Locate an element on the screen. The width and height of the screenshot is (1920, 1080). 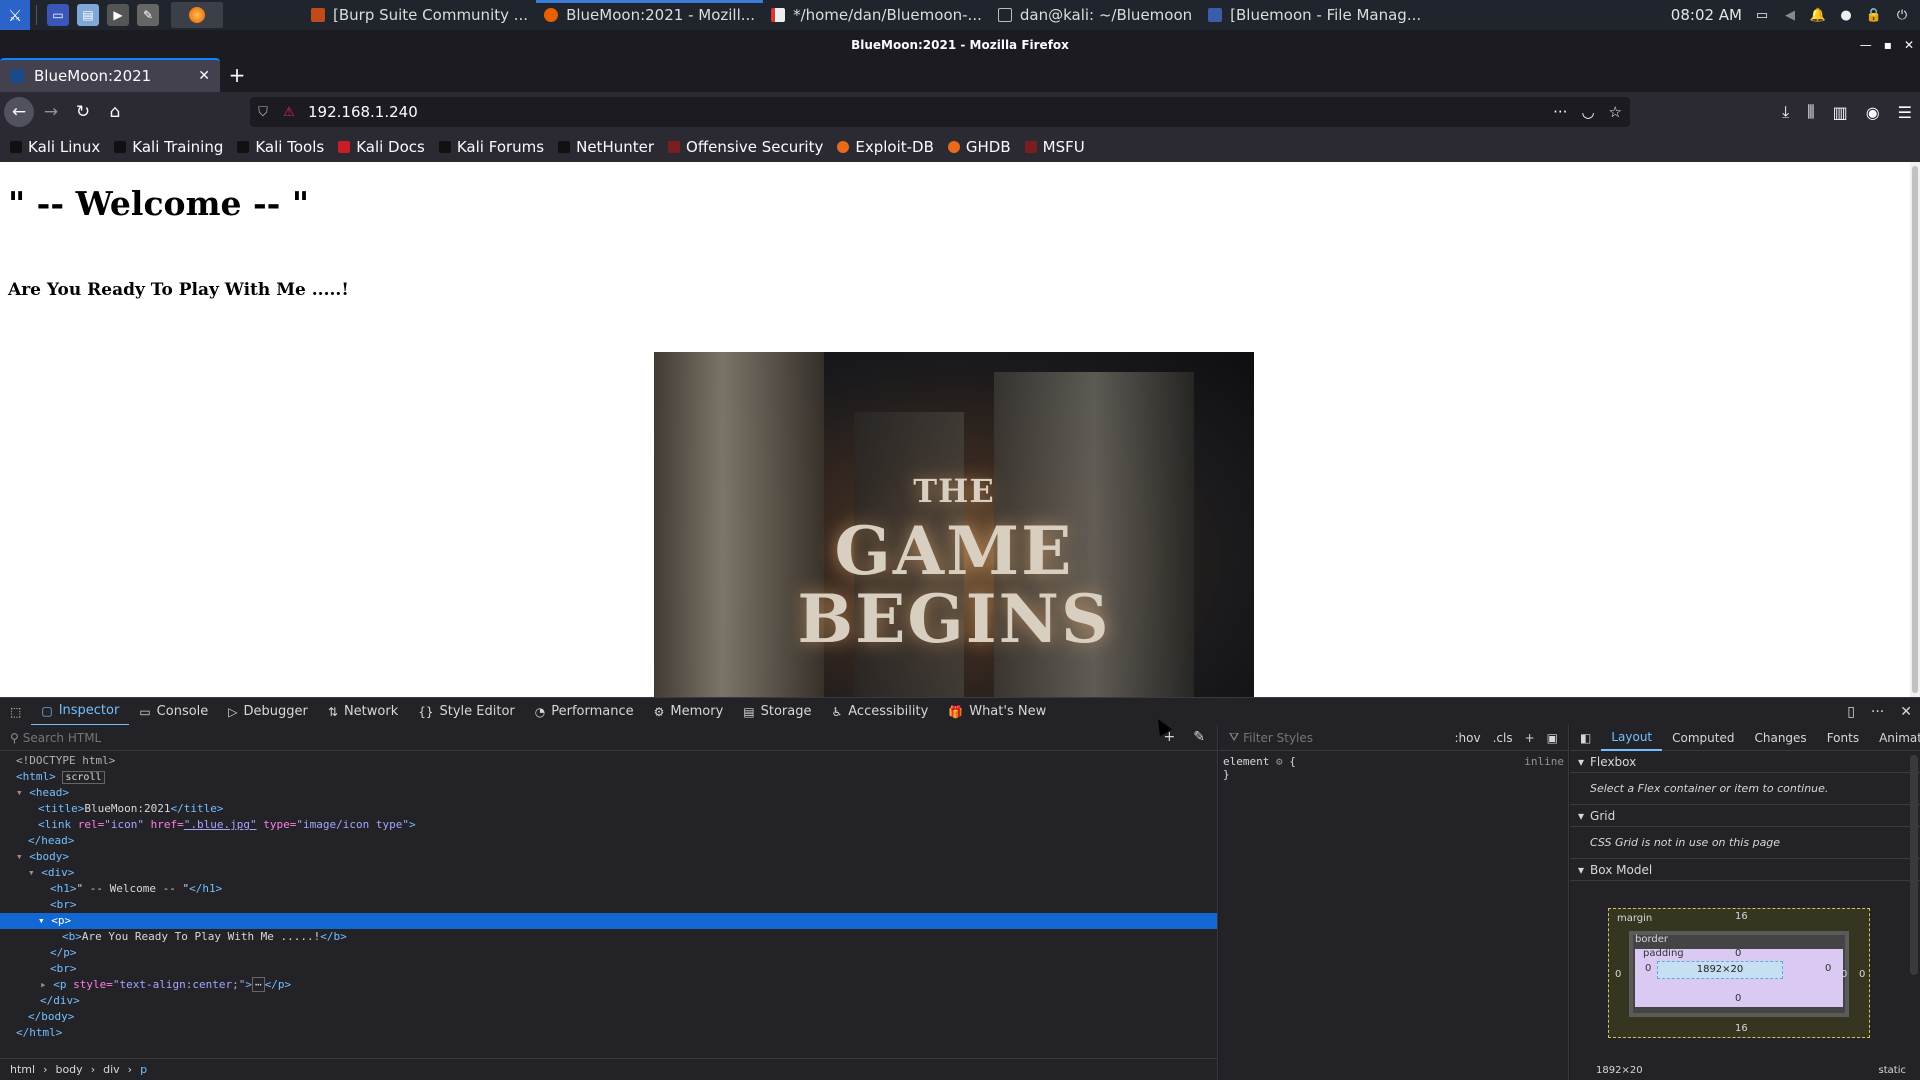
print-media-icon: ▣ is located at coordinates (1552, 738).